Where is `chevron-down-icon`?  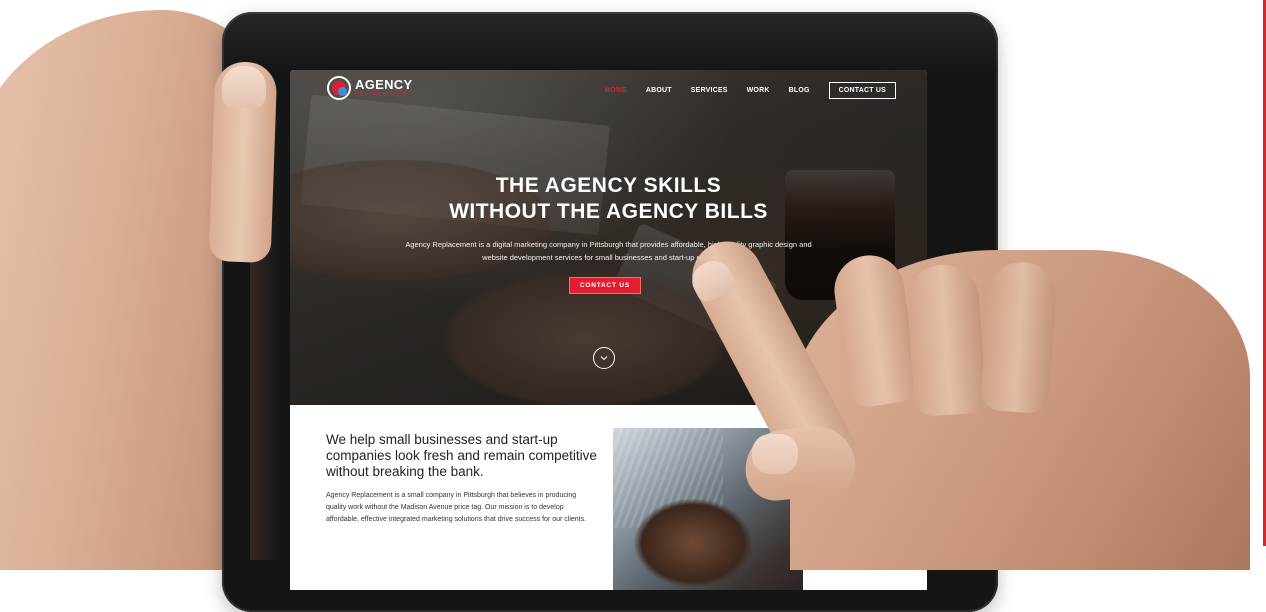
chevron-down-icon is located at coordinates (604, 358).